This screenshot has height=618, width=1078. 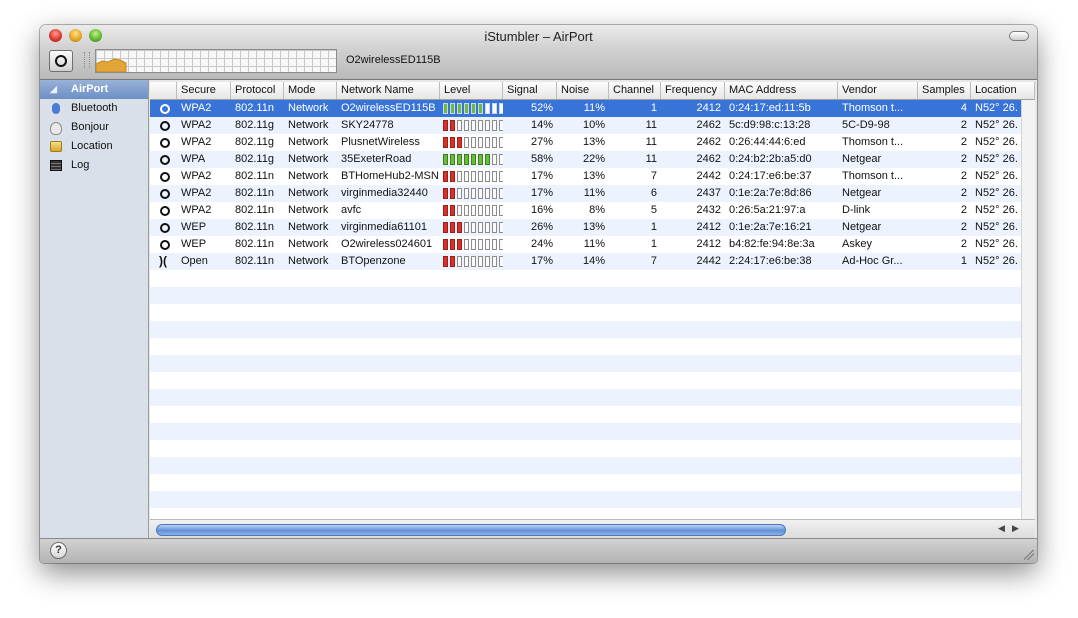 I want to click on sidebar-item-location: Location, so click(x=94, y=146).